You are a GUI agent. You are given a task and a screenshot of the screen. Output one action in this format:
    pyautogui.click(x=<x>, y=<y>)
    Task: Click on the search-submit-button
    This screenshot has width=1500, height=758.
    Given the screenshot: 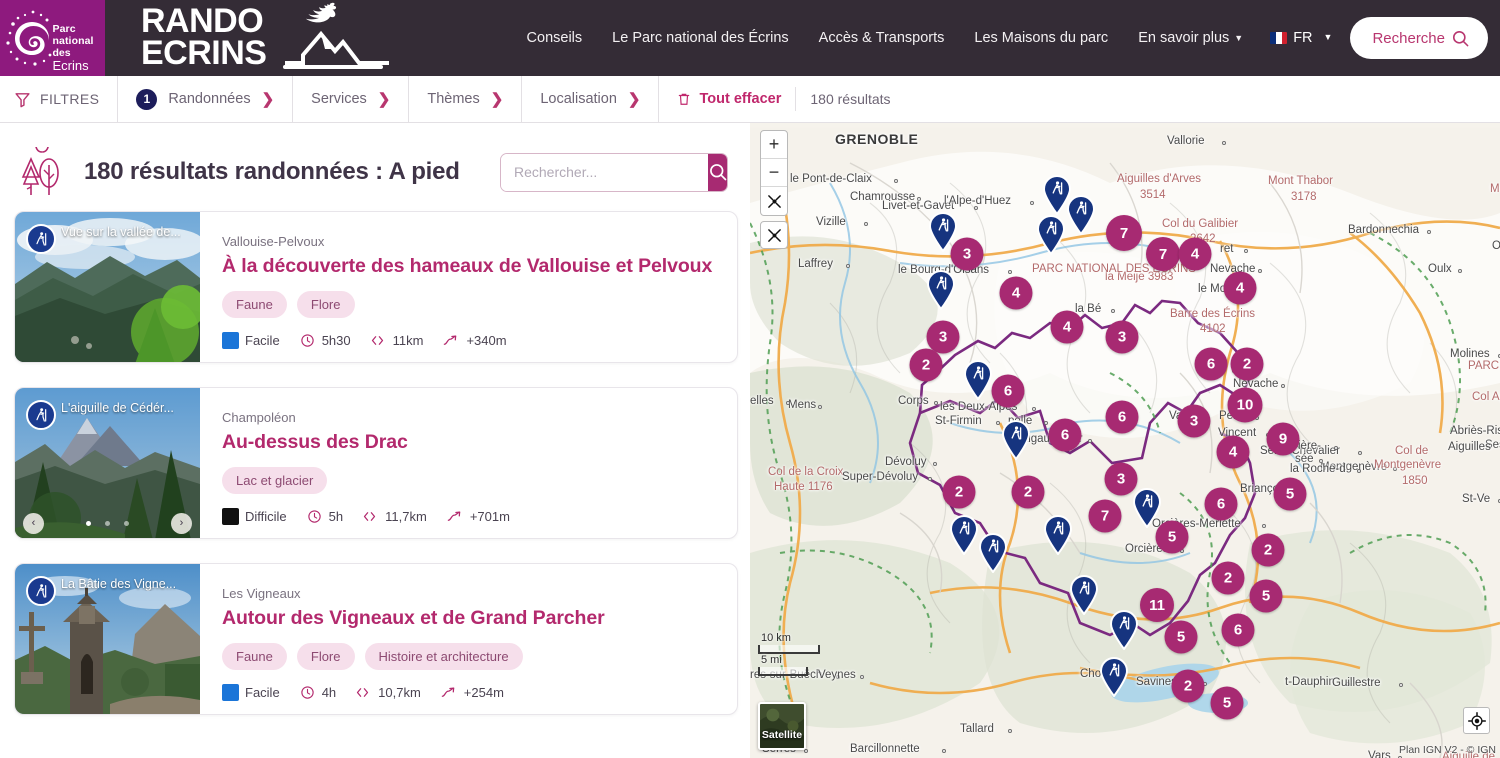 What is the action you would take?
    pyautogui.click(x=717, y=172)
    